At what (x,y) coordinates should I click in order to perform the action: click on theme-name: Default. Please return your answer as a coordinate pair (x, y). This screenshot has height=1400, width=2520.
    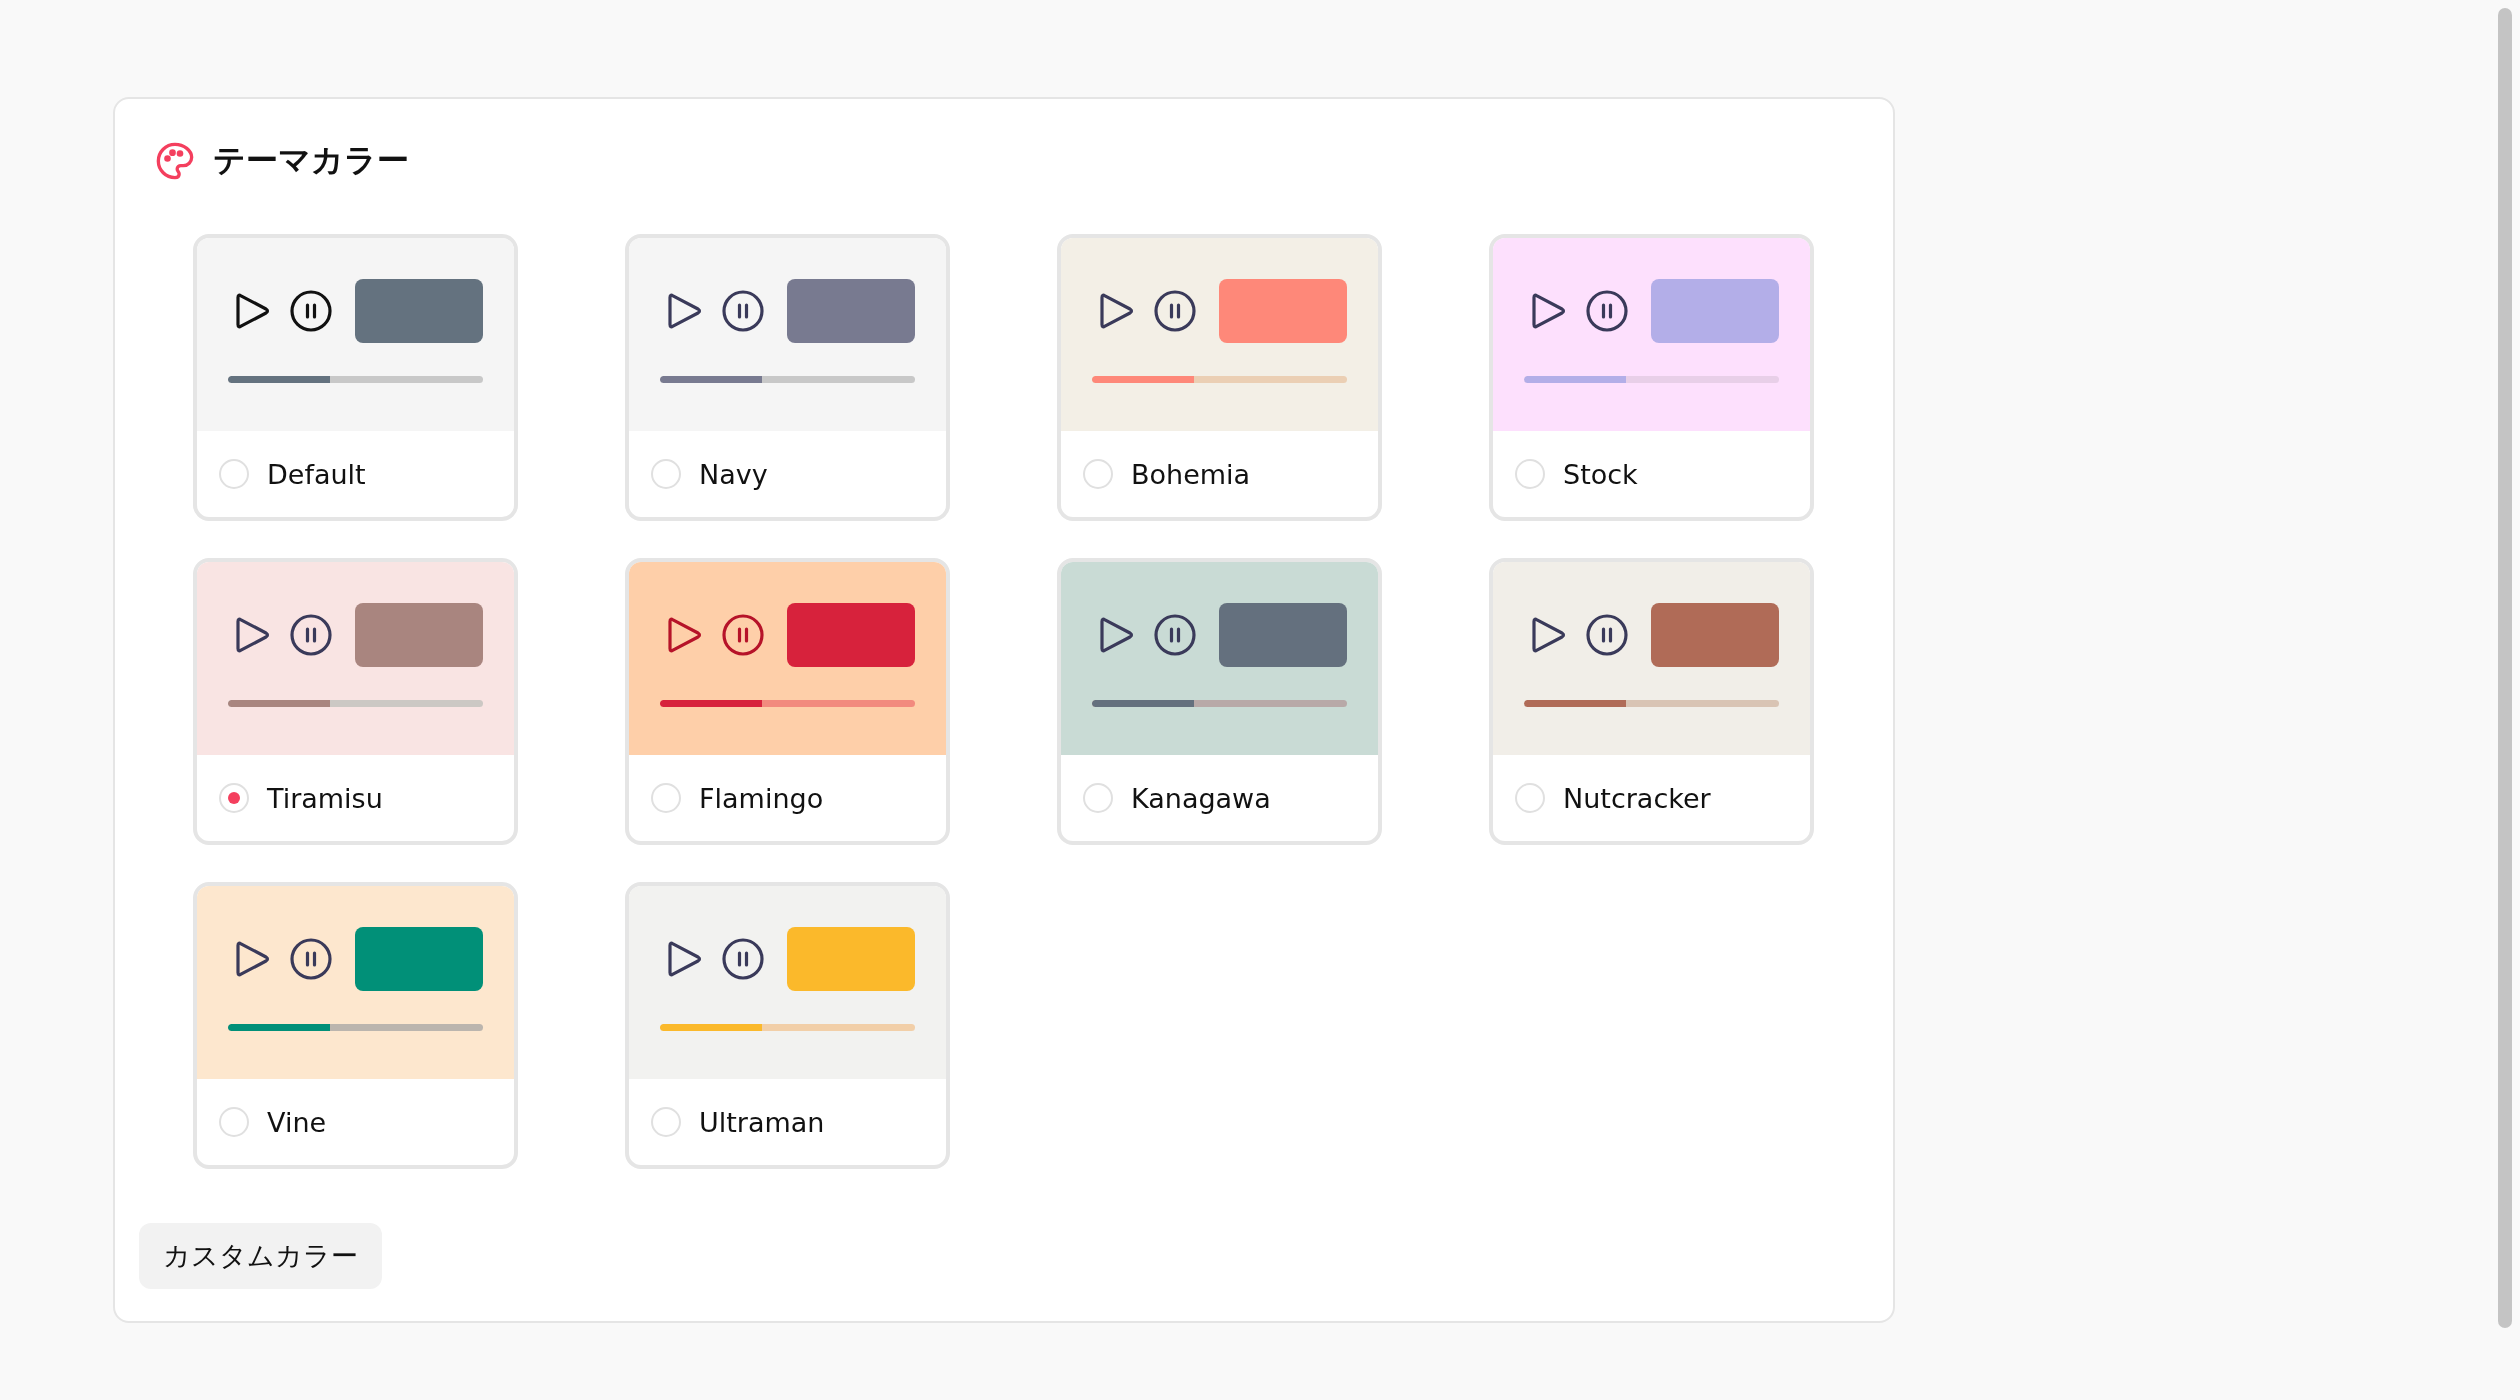
    Looking at the image, I should click on (316, 474).